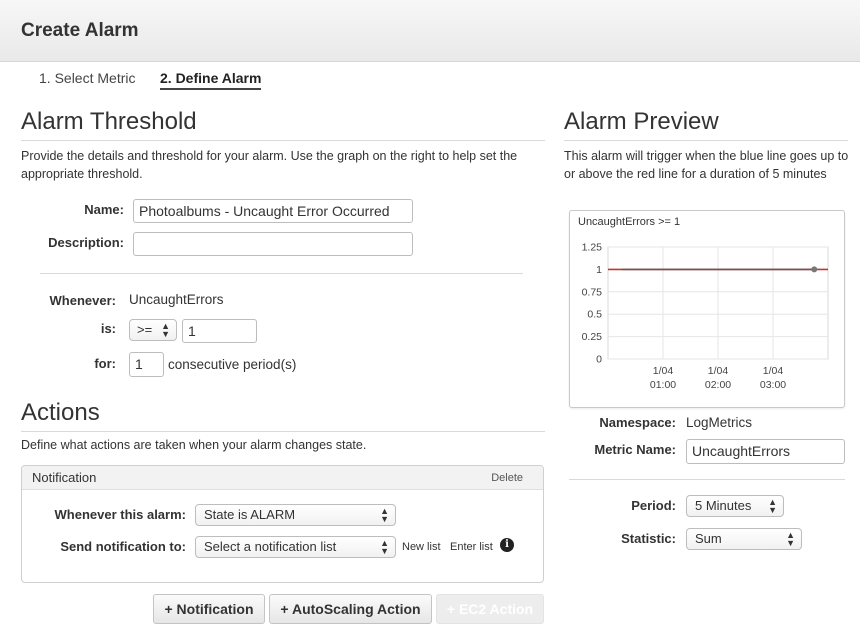 The width and height of the screenshot is (860, 634). Describe the element at coordinates (273, 244) in the screenshot. I see `alarm-description-input` at that location.